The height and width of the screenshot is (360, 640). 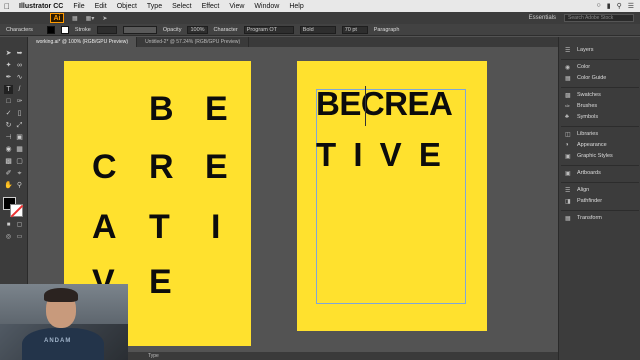 I want to click on panel-graphic-styles: ▣ Graphic Styles, so click(x=589, y=156).